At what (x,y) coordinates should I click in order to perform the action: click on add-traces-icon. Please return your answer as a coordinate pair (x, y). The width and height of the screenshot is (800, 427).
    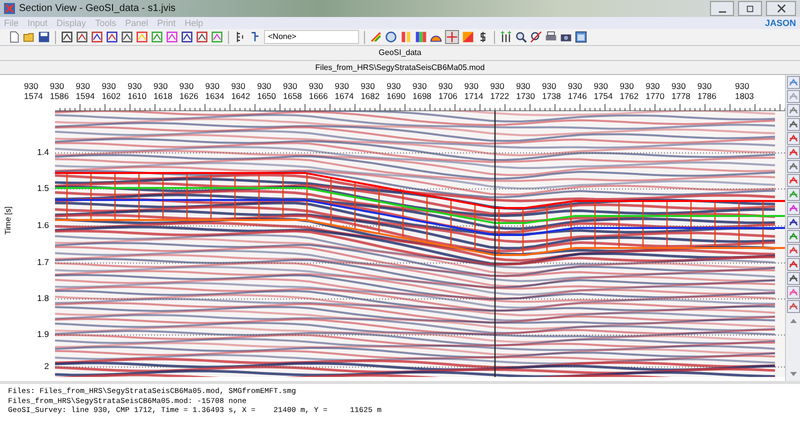
    Looking at the image, I should click on (506, 37).